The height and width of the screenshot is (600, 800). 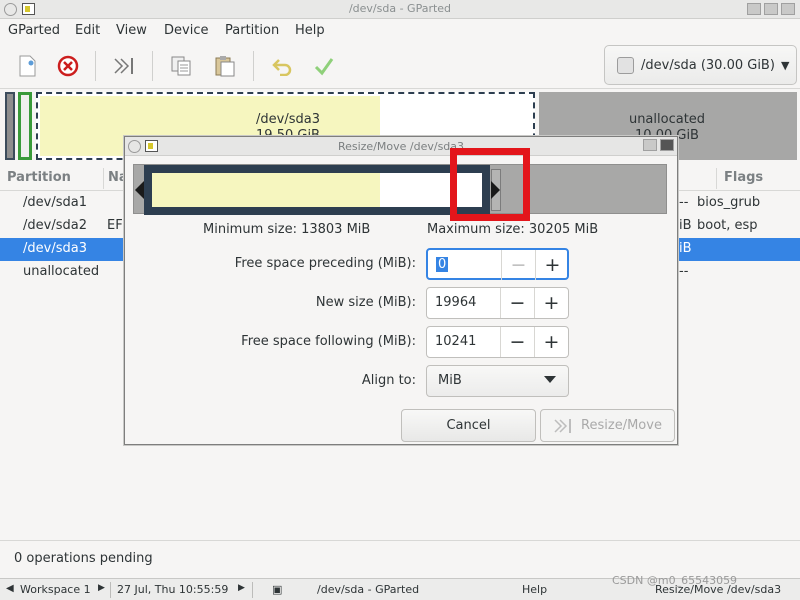 I want to click on preceding-decrement-button: −, so click(x=518, y=265).